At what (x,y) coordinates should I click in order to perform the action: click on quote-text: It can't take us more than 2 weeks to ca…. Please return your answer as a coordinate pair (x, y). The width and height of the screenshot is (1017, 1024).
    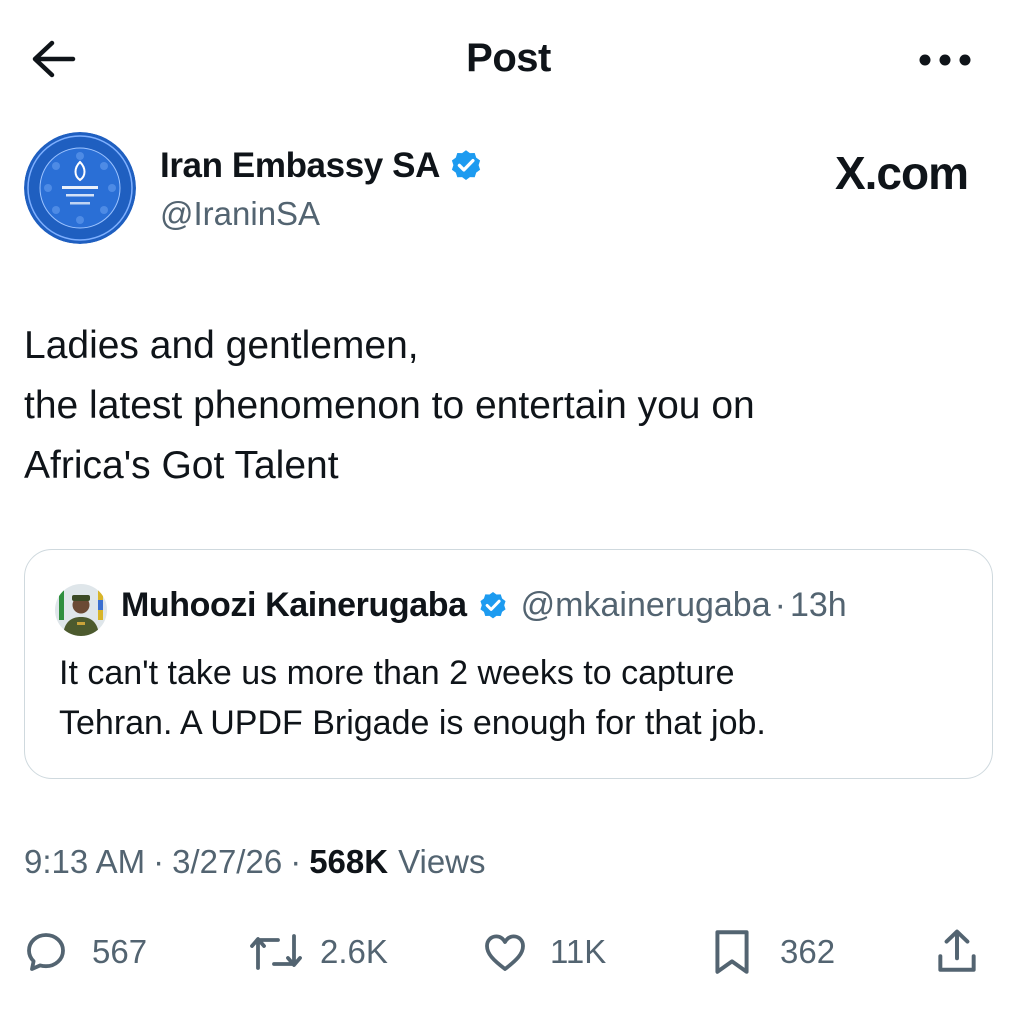
    Looking at the image, I should click on (519, 698).